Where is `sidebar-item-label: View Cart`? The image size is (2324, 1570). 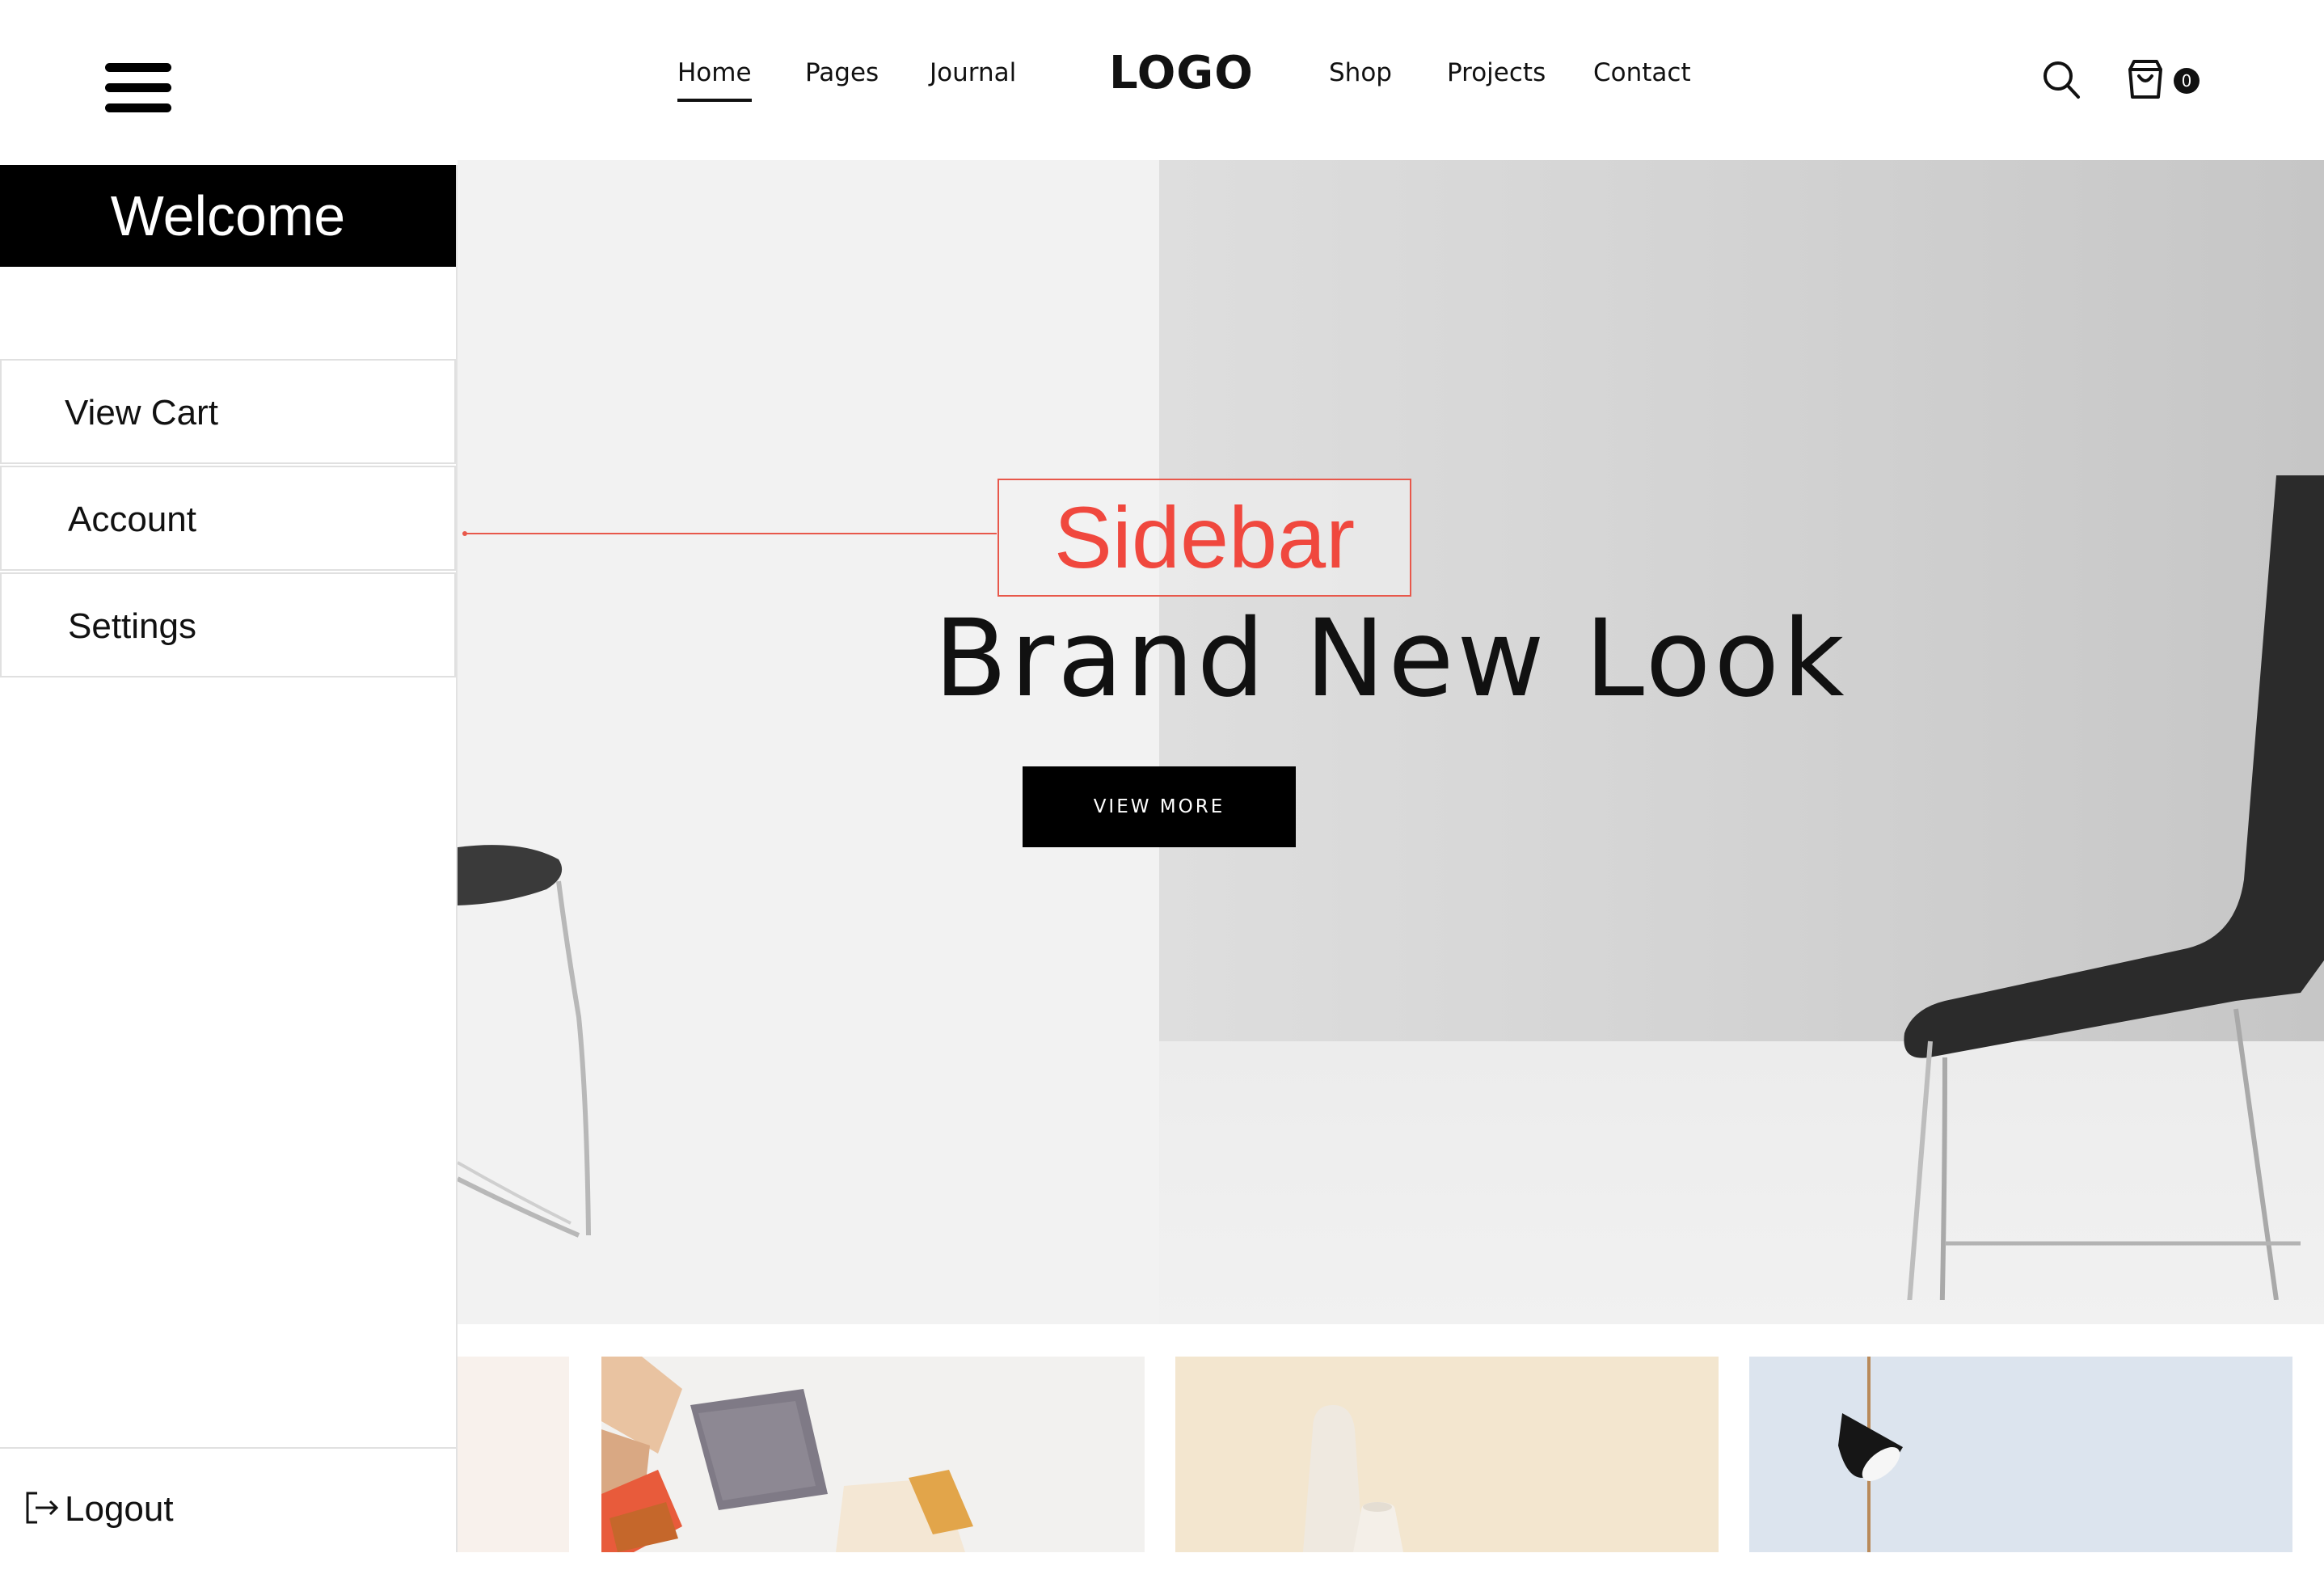
sidebar-item-label: View Cart is located at coordinates (141, 413).